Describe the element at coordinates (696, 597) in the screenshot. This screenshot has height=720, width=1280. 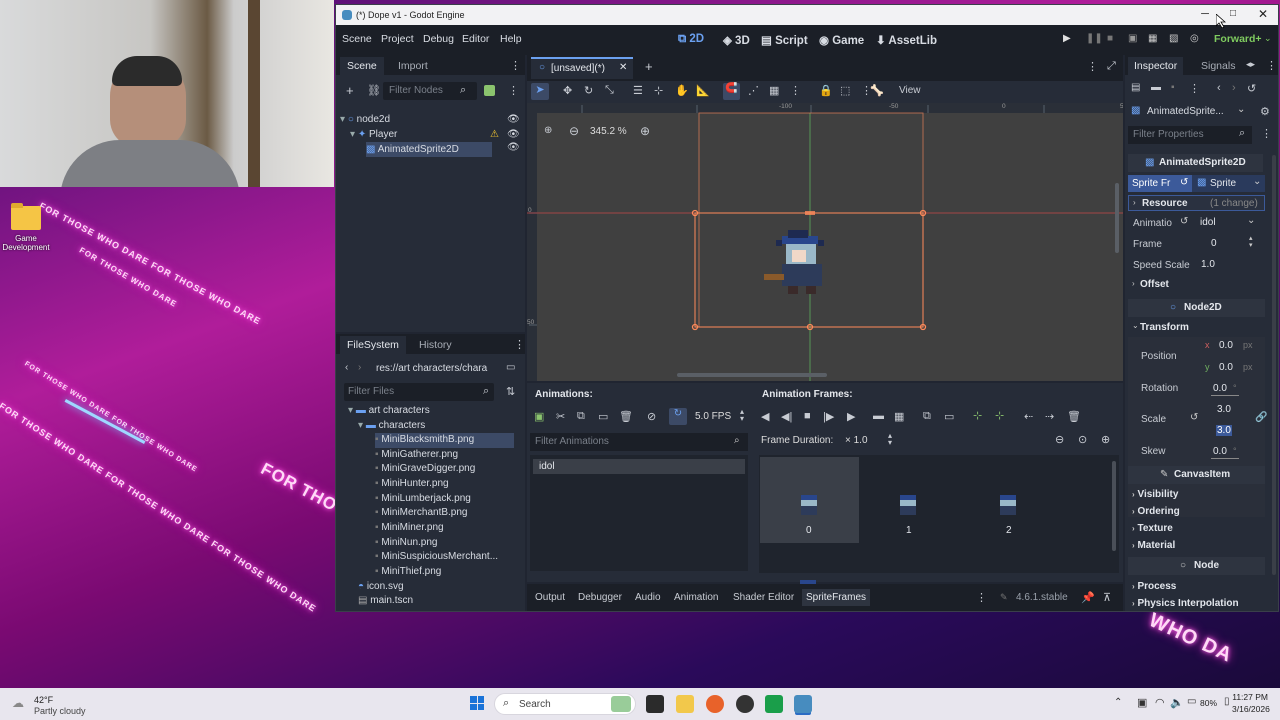
I see `tab-animation: Animation` at that location.